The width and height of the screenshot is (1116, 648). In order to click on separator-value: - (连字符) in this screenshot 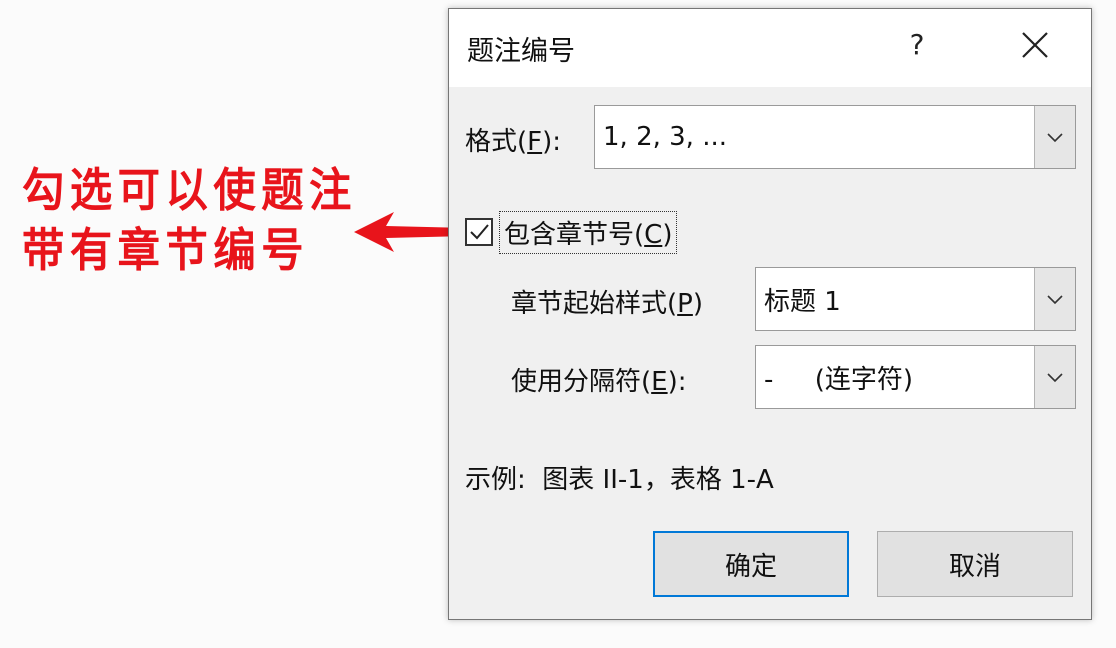, I will do `click(838, 379)`.